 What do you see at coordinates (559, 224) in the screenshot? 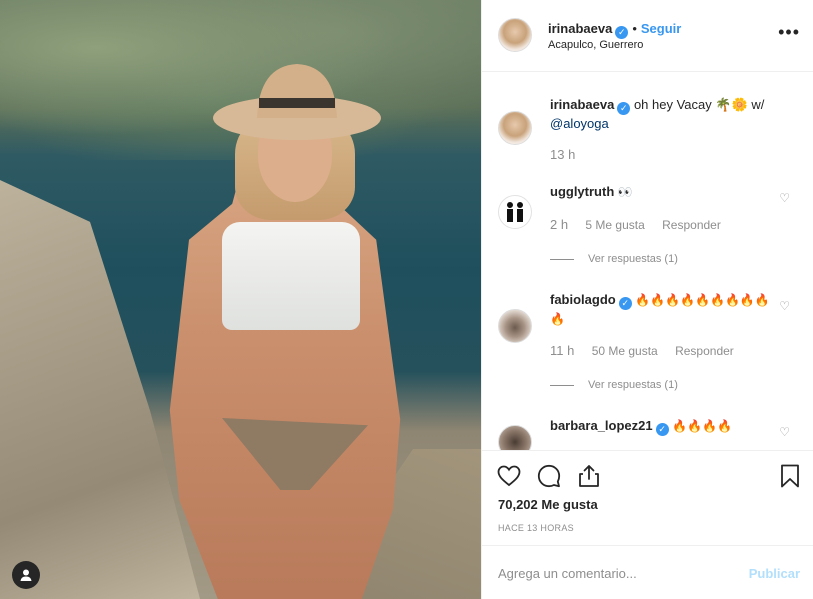
I see `comment-time: 2 h` at bounding box center [559, 224].